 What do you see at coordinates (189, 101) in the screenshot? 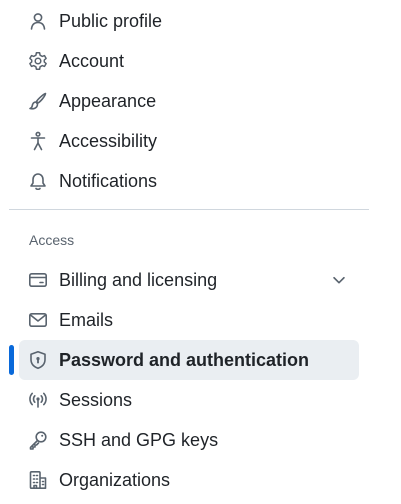
I see `sidebar-item-appearance: Appearance` at bounding box center [189, 101].